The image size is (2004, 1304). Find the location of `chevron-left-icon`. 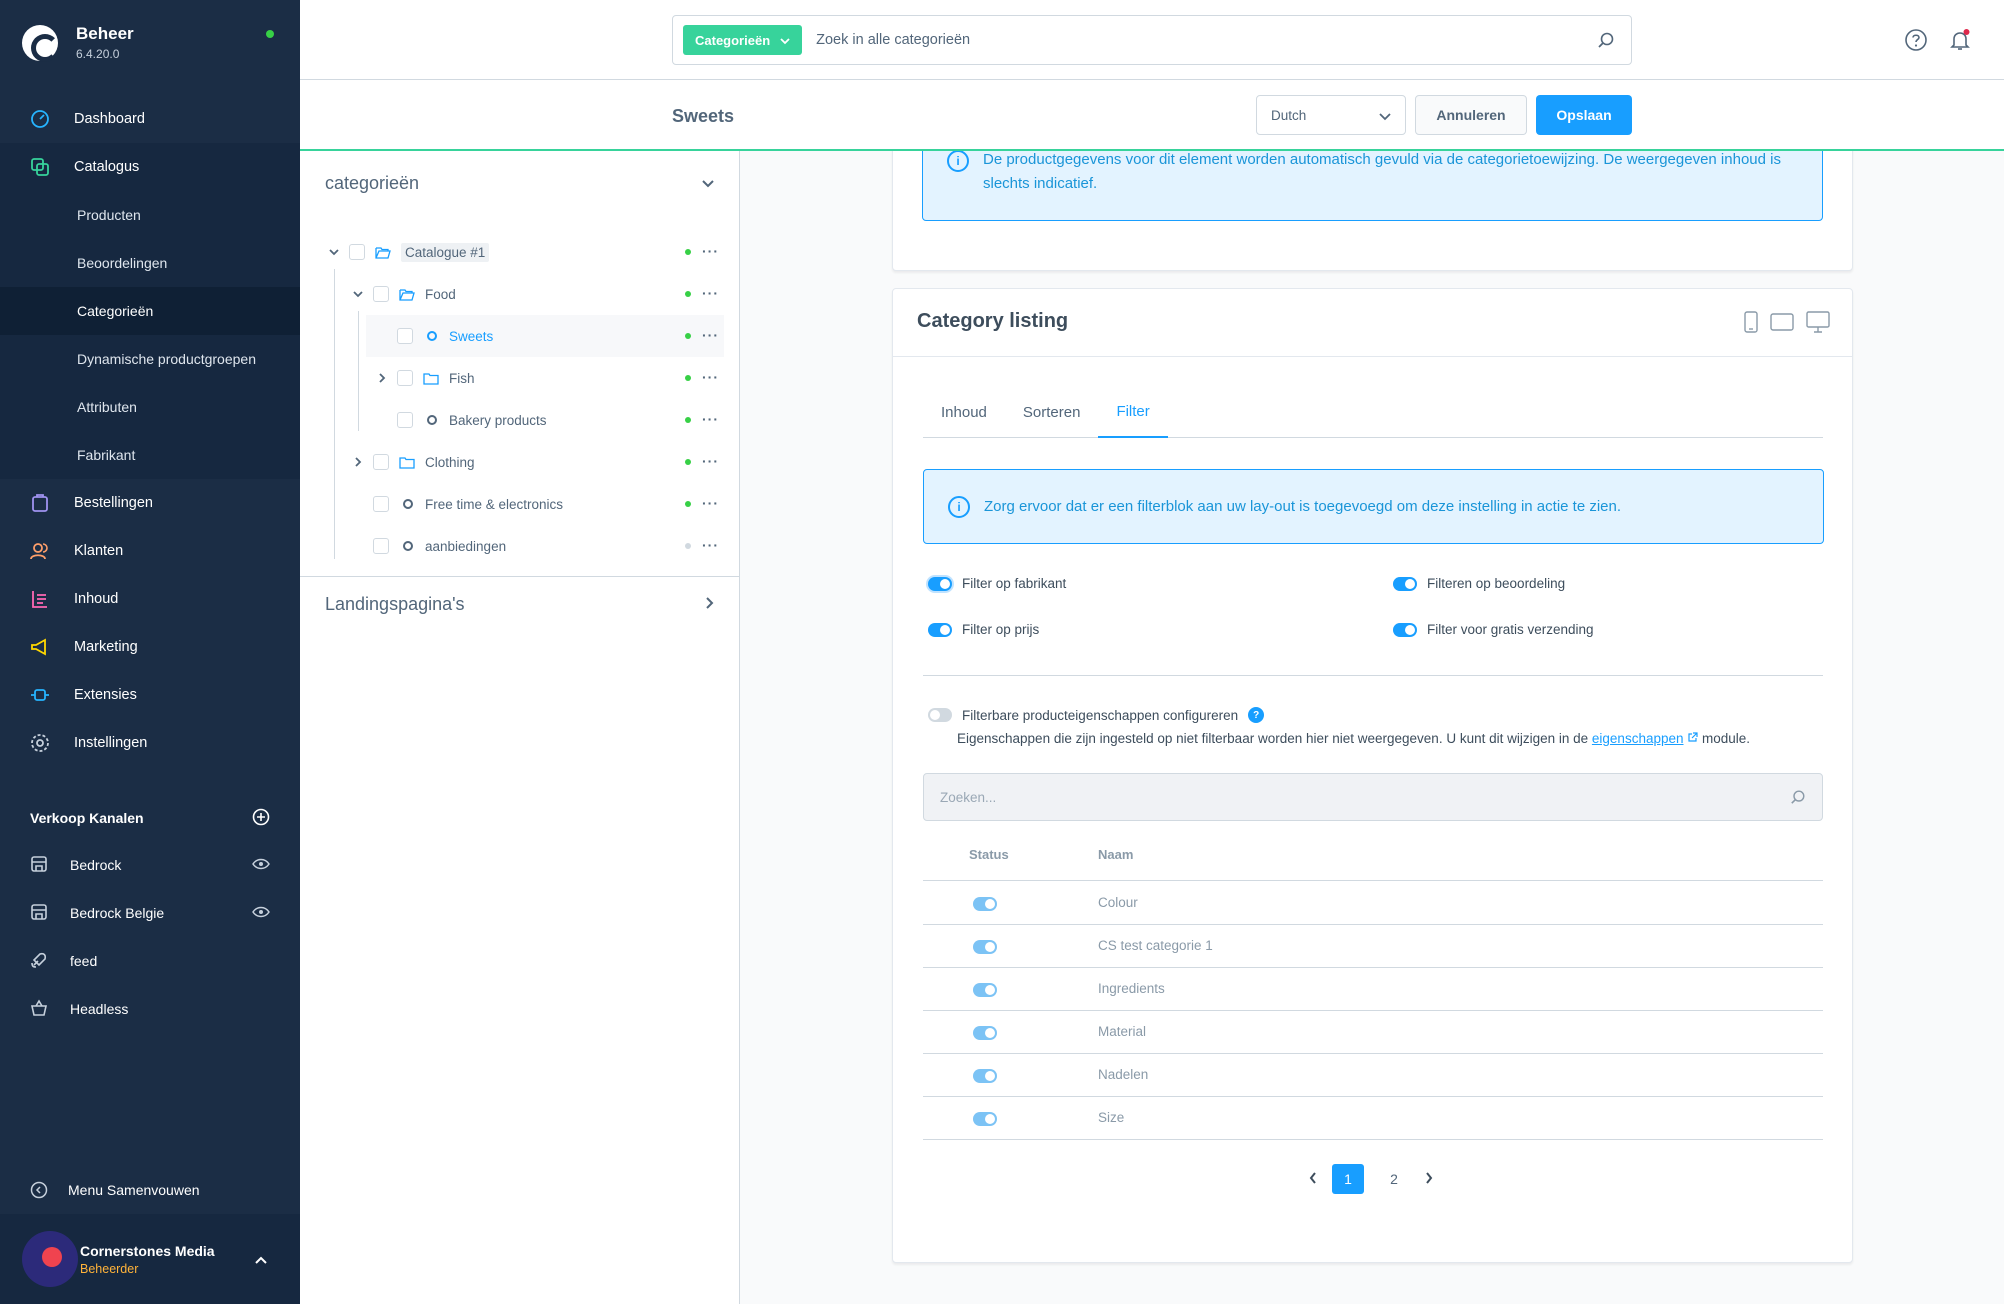

chevron-left-icon is located at coordinates (1313, 1179).